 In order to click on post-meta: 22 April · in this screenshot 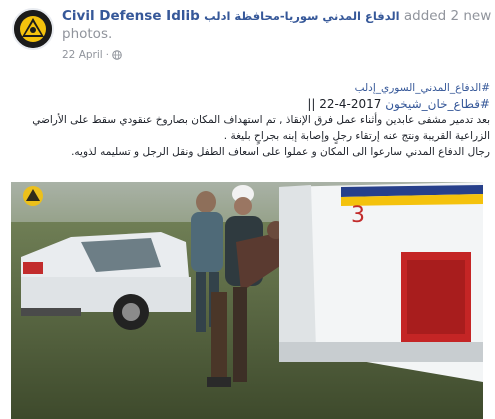, I will do `click(92, 55)`.